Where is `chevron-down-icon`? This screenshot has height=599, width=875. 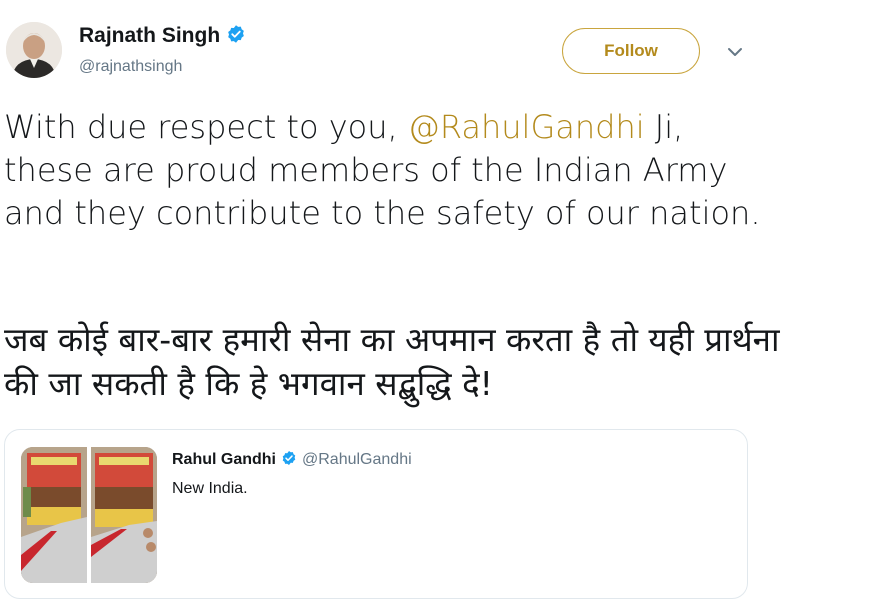
chevron-down-icon is located at coordinates (735, 51).